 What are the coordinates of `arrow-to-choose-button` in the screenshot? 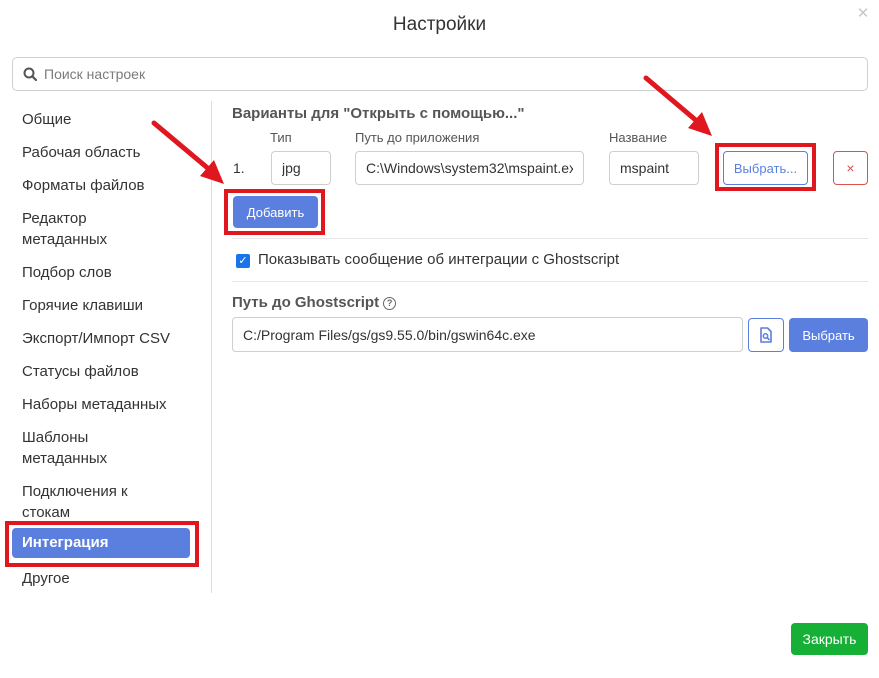 It's located at (677, 105).